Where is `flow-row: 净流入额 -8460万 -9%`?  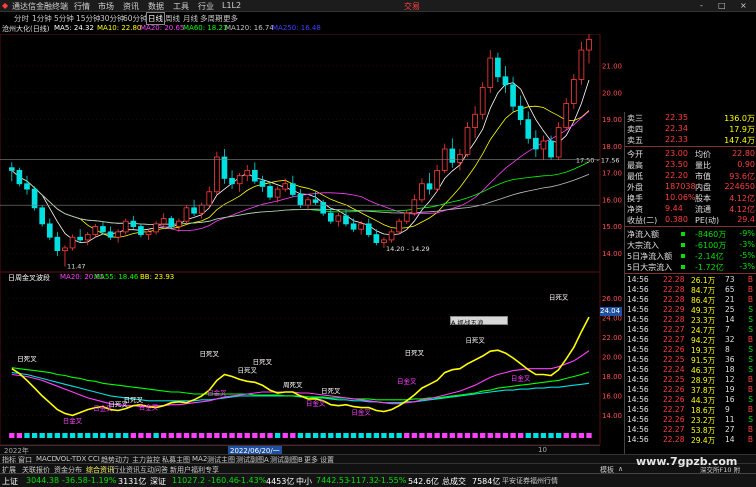
flow-row: 净流入额 -8460万 -9% is located at coordinates (690, 233).